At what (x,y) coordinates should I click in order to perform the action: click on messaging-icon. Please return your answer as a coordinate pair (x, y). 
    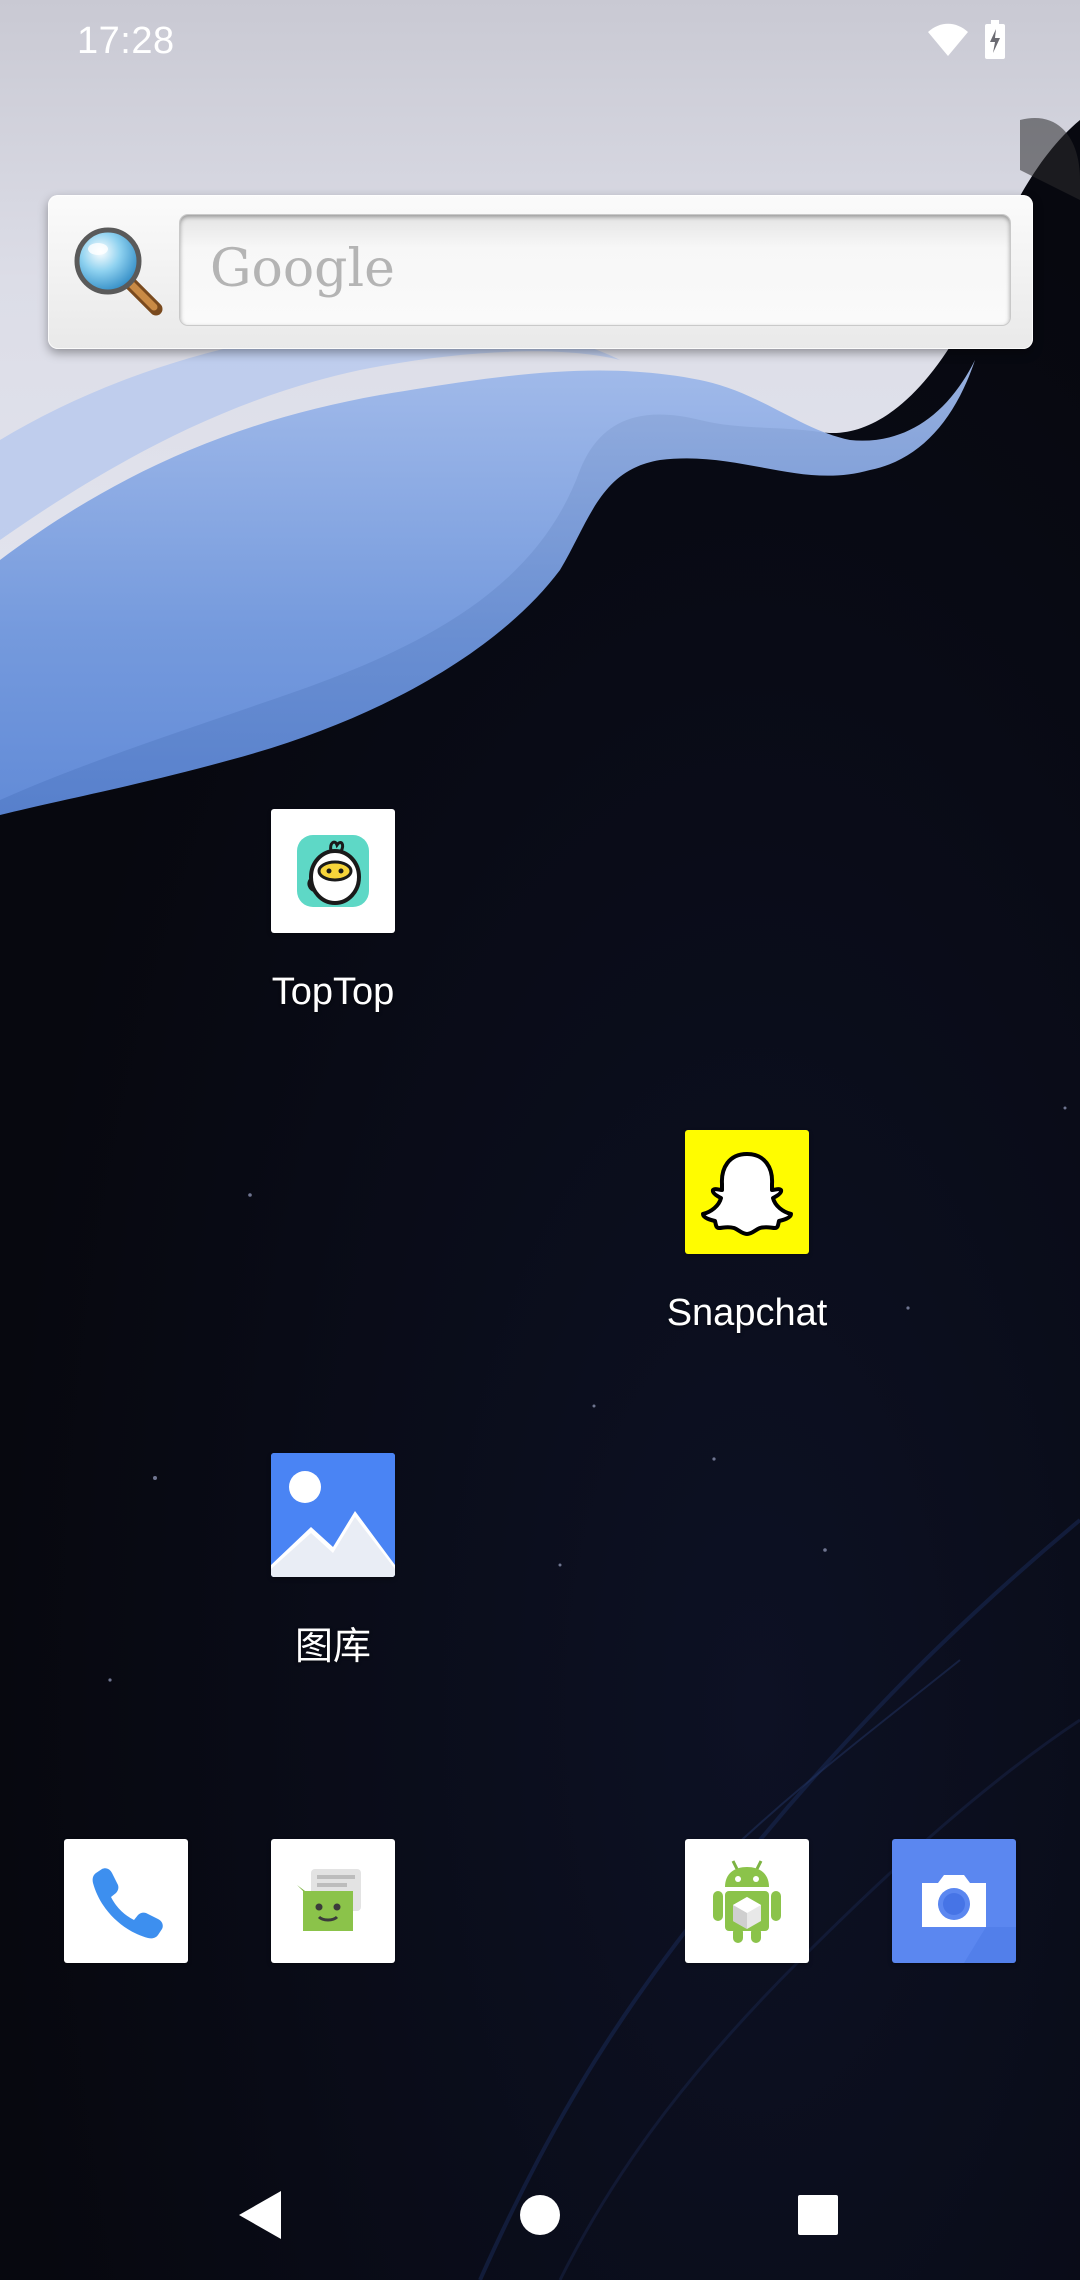
    Looking at the image, I should click on (333, 1901).